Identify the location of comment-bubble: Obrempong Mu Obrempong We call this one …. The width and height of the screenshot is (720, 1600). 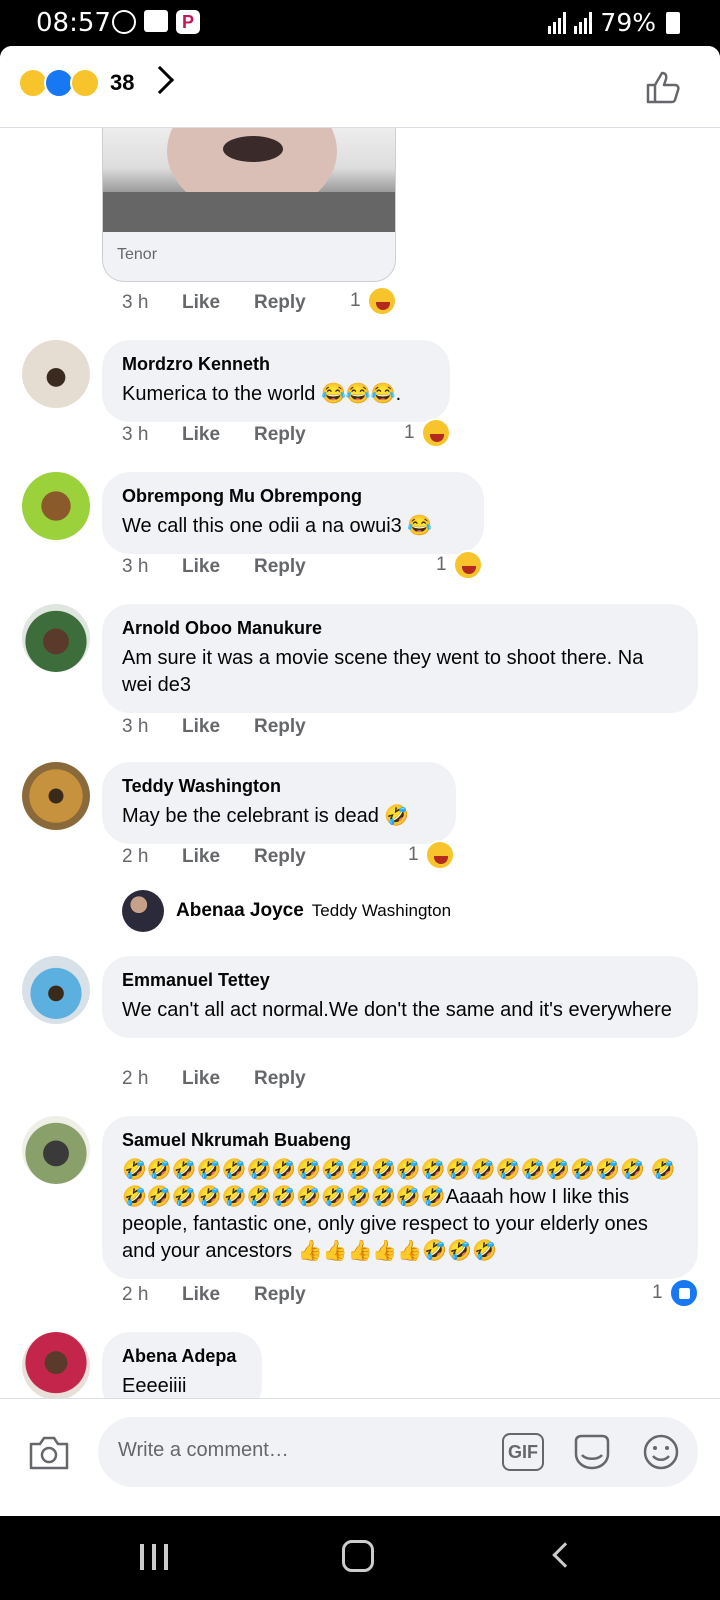
(293, 513).